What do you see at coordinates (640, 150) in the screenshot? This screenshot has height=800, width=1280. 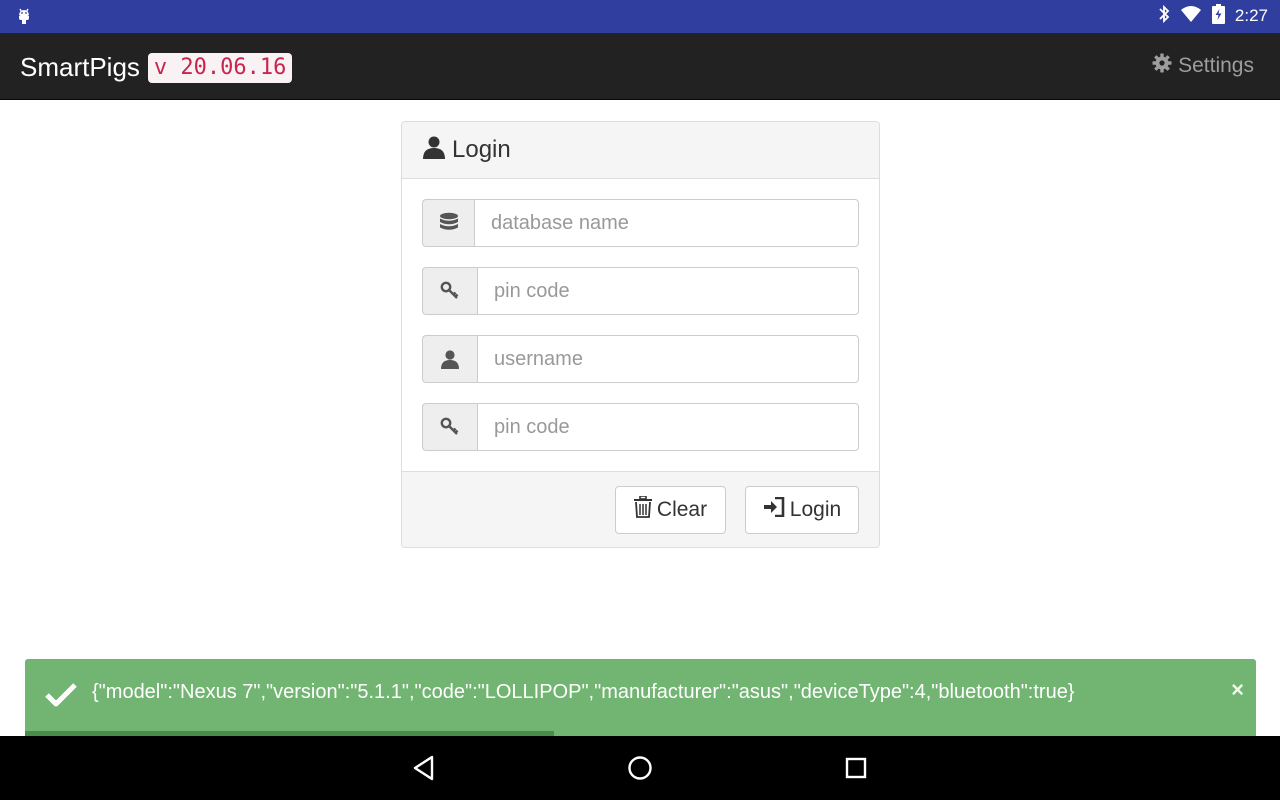 I see `login-panel-heading: Login` at bounding box center [640, 150].